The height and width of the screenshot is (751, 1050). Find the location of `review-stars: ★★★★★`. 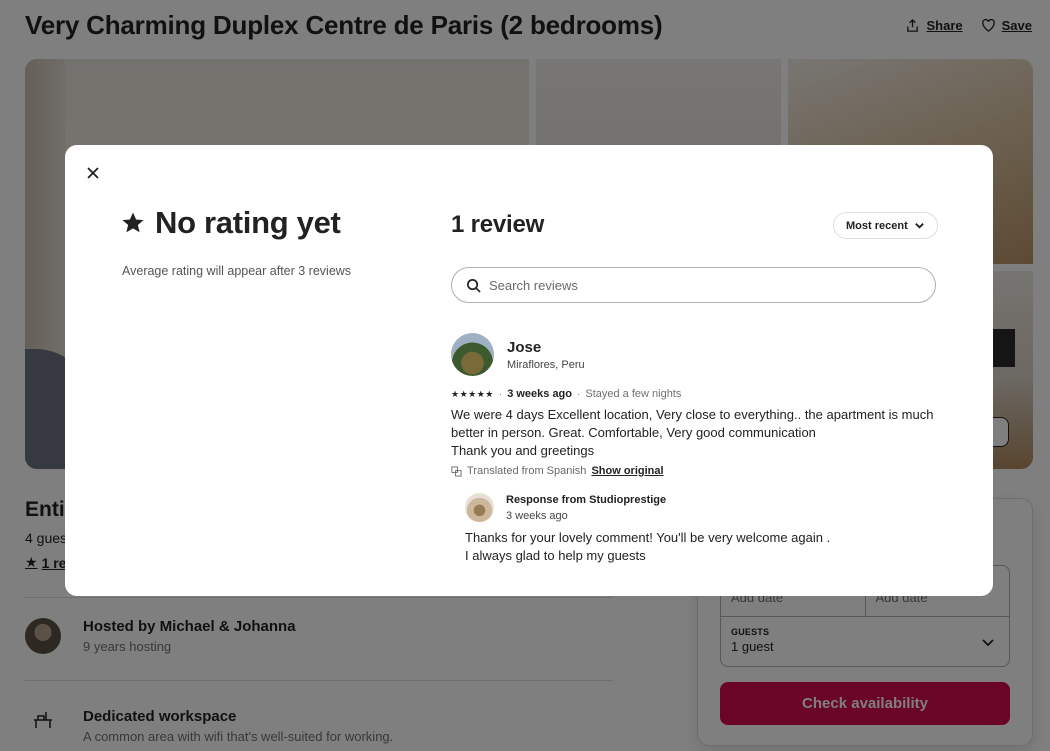

review-stars: ★★★★★ is located at coordinates (472, 393).